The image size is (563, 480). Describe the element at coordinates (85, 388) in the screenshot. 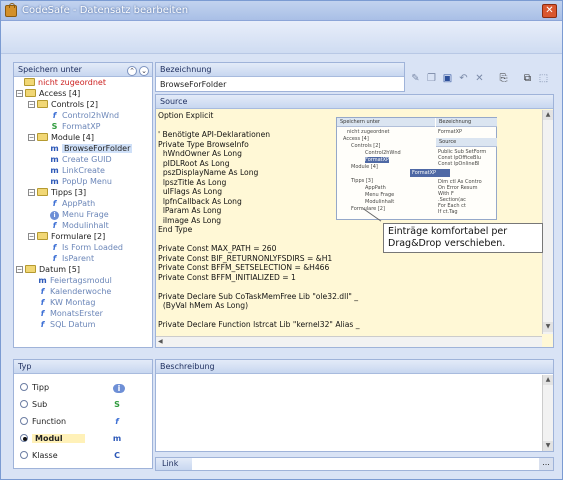

I see `type-option-tipp: Tipp i` at that location.